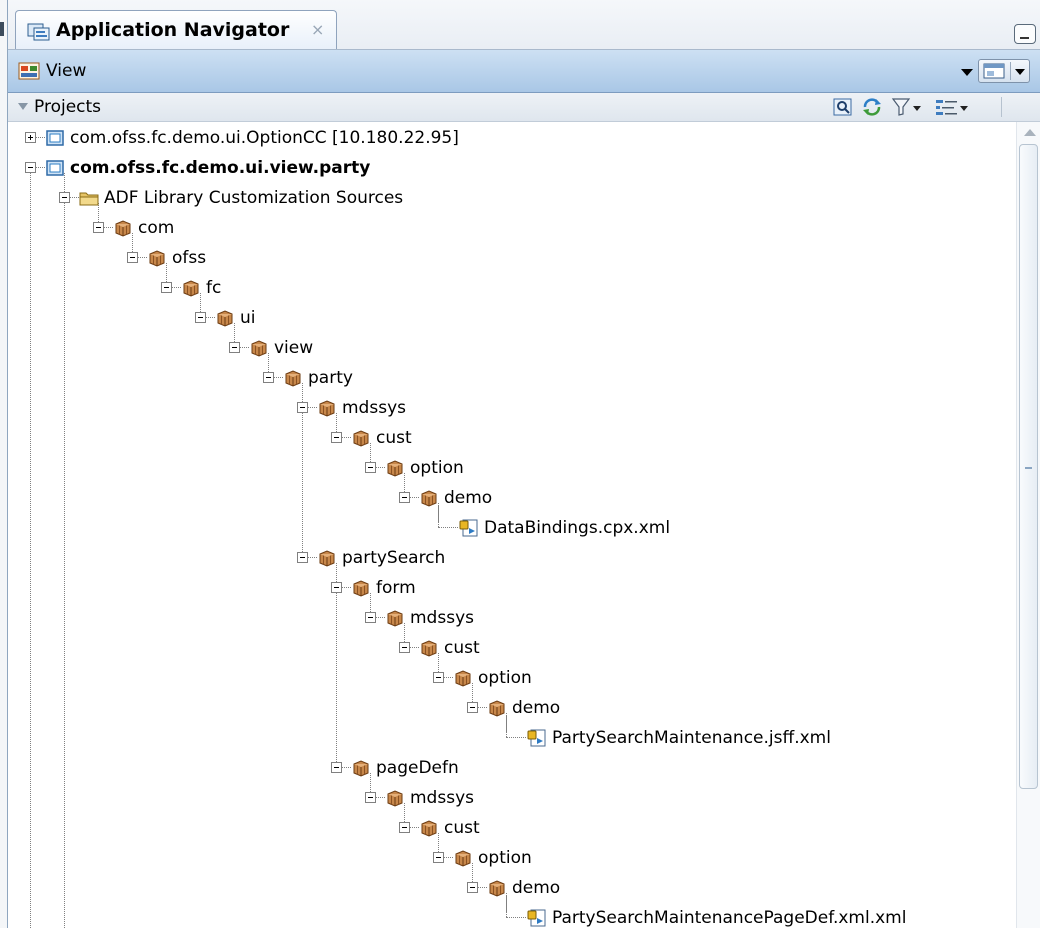 This screenshot has height=928, width=1040. Describe the element at coordinates (1020, 72) in the screenshot. I see `layout-dropdown-arrow-icon` at that location.